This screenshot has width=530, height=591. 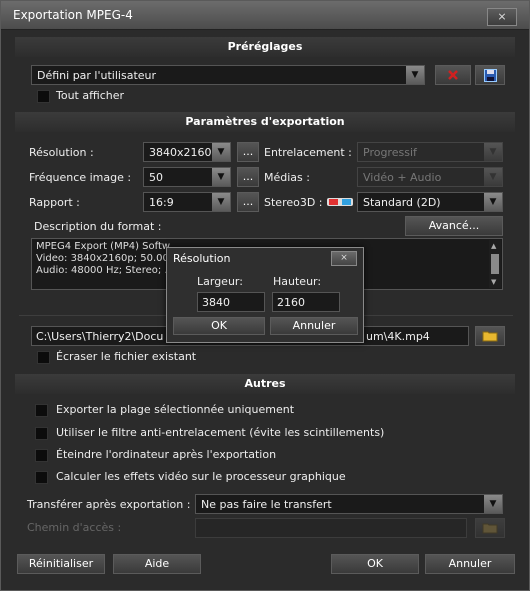 I want to click on desc-scrollbar: ▲ ▼, so click(x=495, y=264).